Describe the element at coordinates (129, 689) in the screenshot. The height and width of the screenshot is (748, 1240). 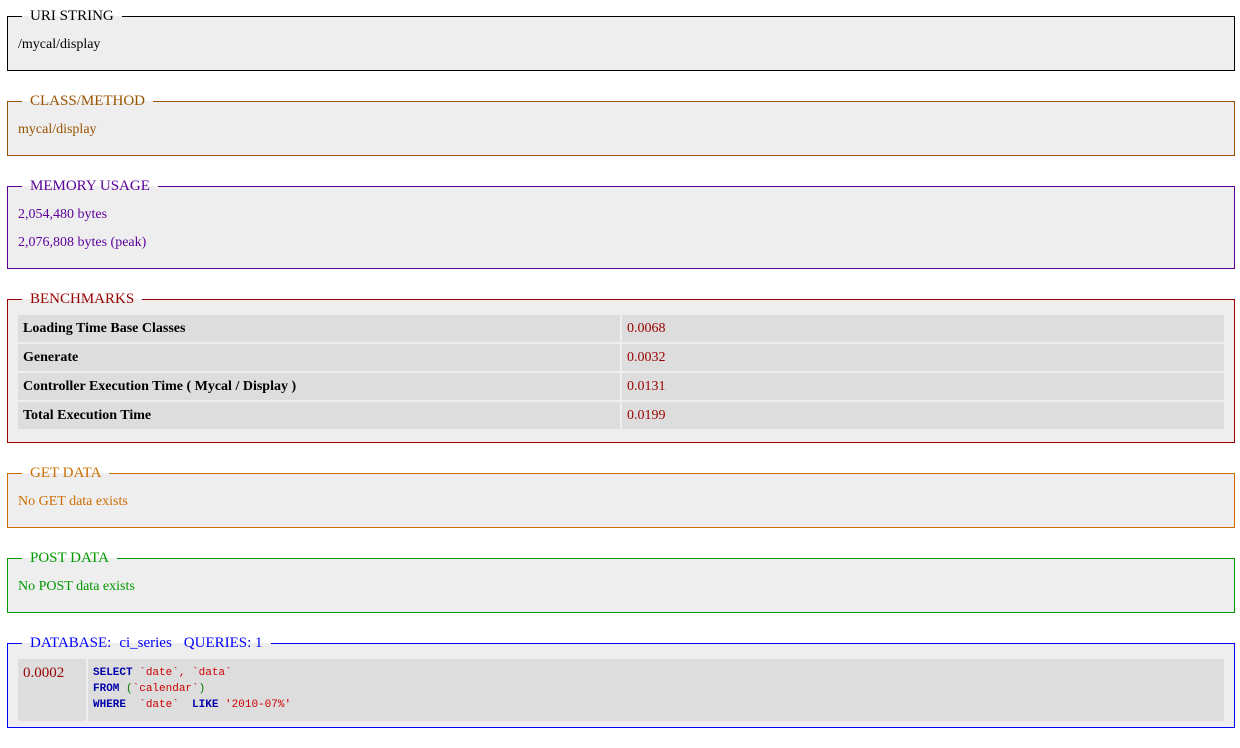
I see `sql-paren-open: (` at that location.